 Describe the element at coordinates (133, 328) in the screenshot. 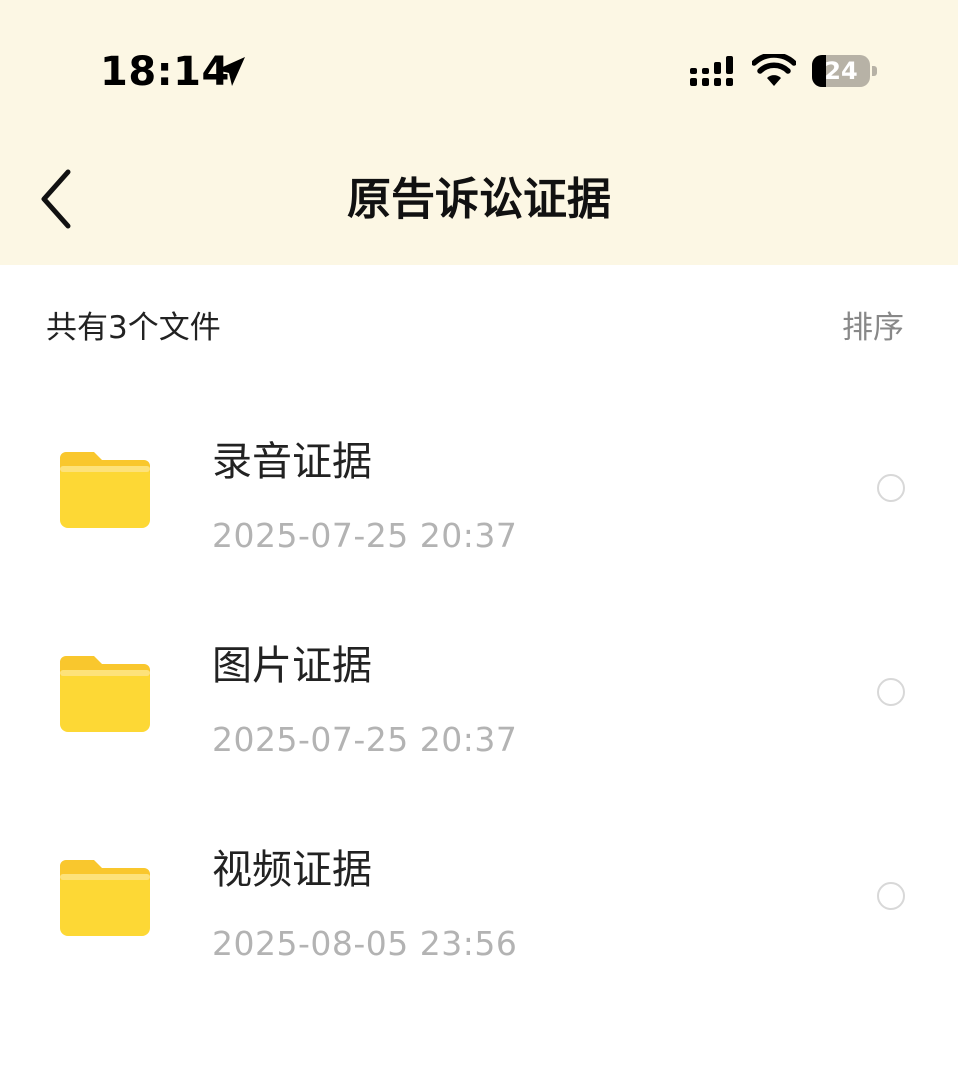

I see `file-count-label: 共有3个文件` at that location.